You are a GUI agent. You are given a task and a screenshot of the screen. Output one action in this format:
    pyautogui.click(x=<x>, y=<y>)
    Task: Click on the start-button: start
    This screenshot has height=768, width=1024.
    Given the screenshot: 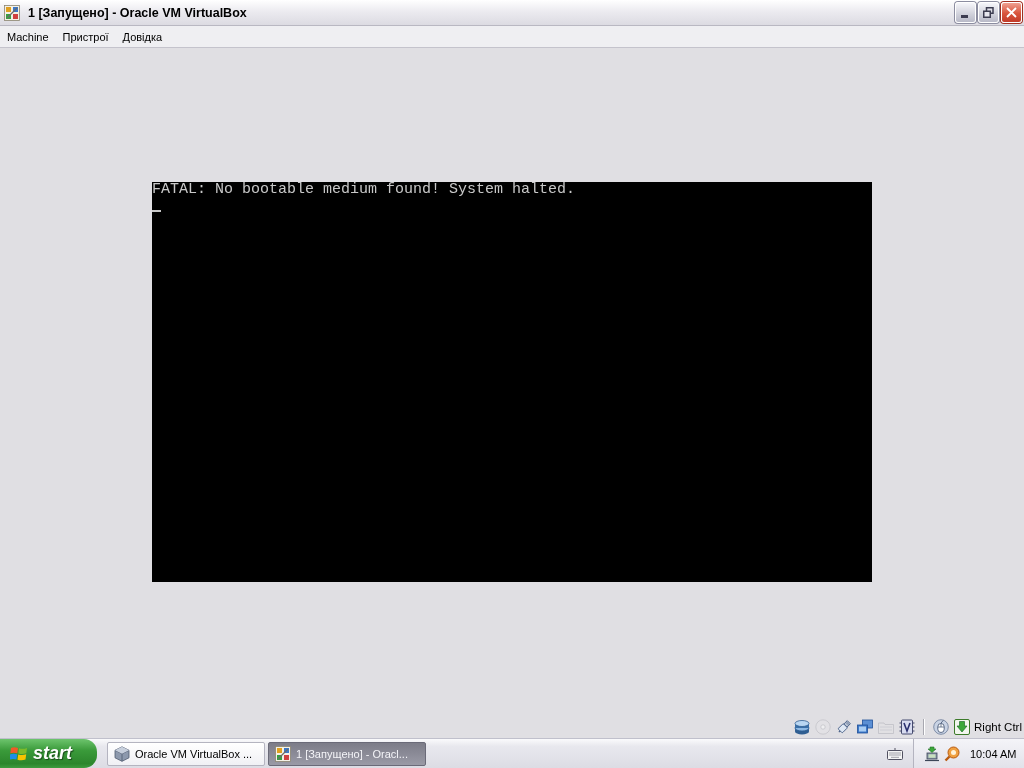 What is the action you would take?
    pyautogui.click(x=48, y=753)
    